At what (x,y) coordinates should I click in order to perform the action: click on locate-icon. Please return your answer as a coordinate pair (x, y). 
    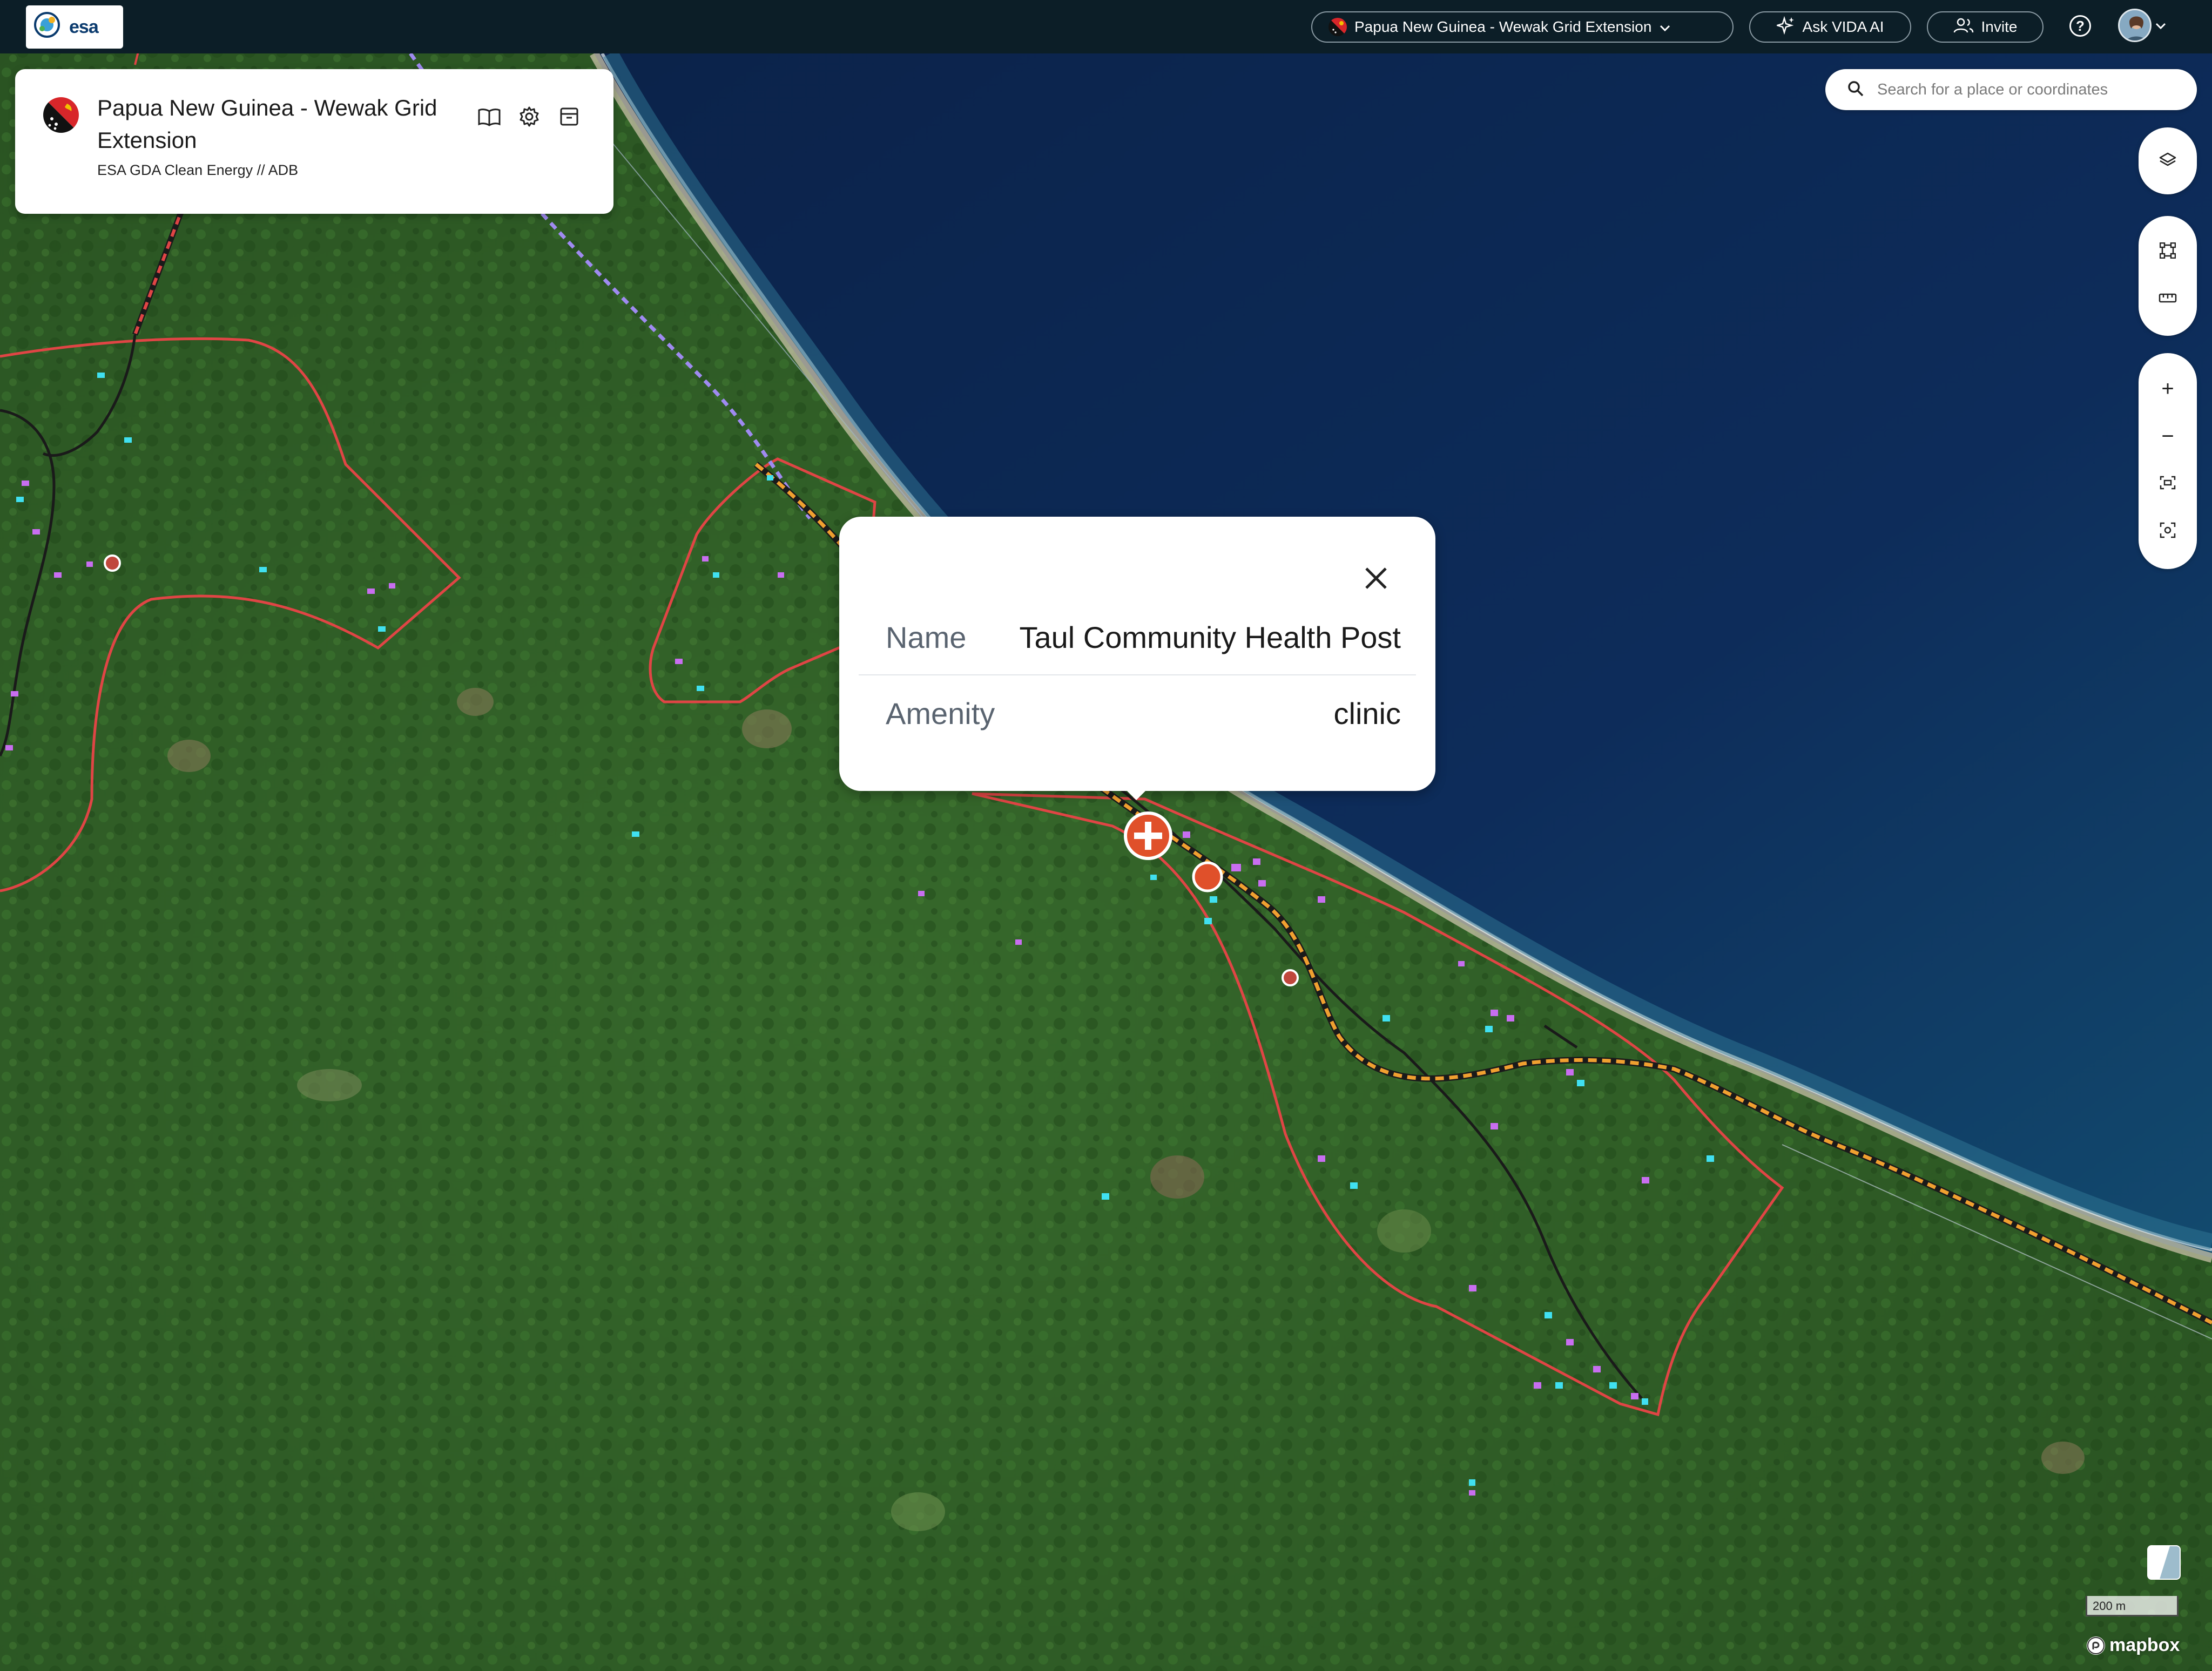
    Looking at the image, I should click on (2168, 531).